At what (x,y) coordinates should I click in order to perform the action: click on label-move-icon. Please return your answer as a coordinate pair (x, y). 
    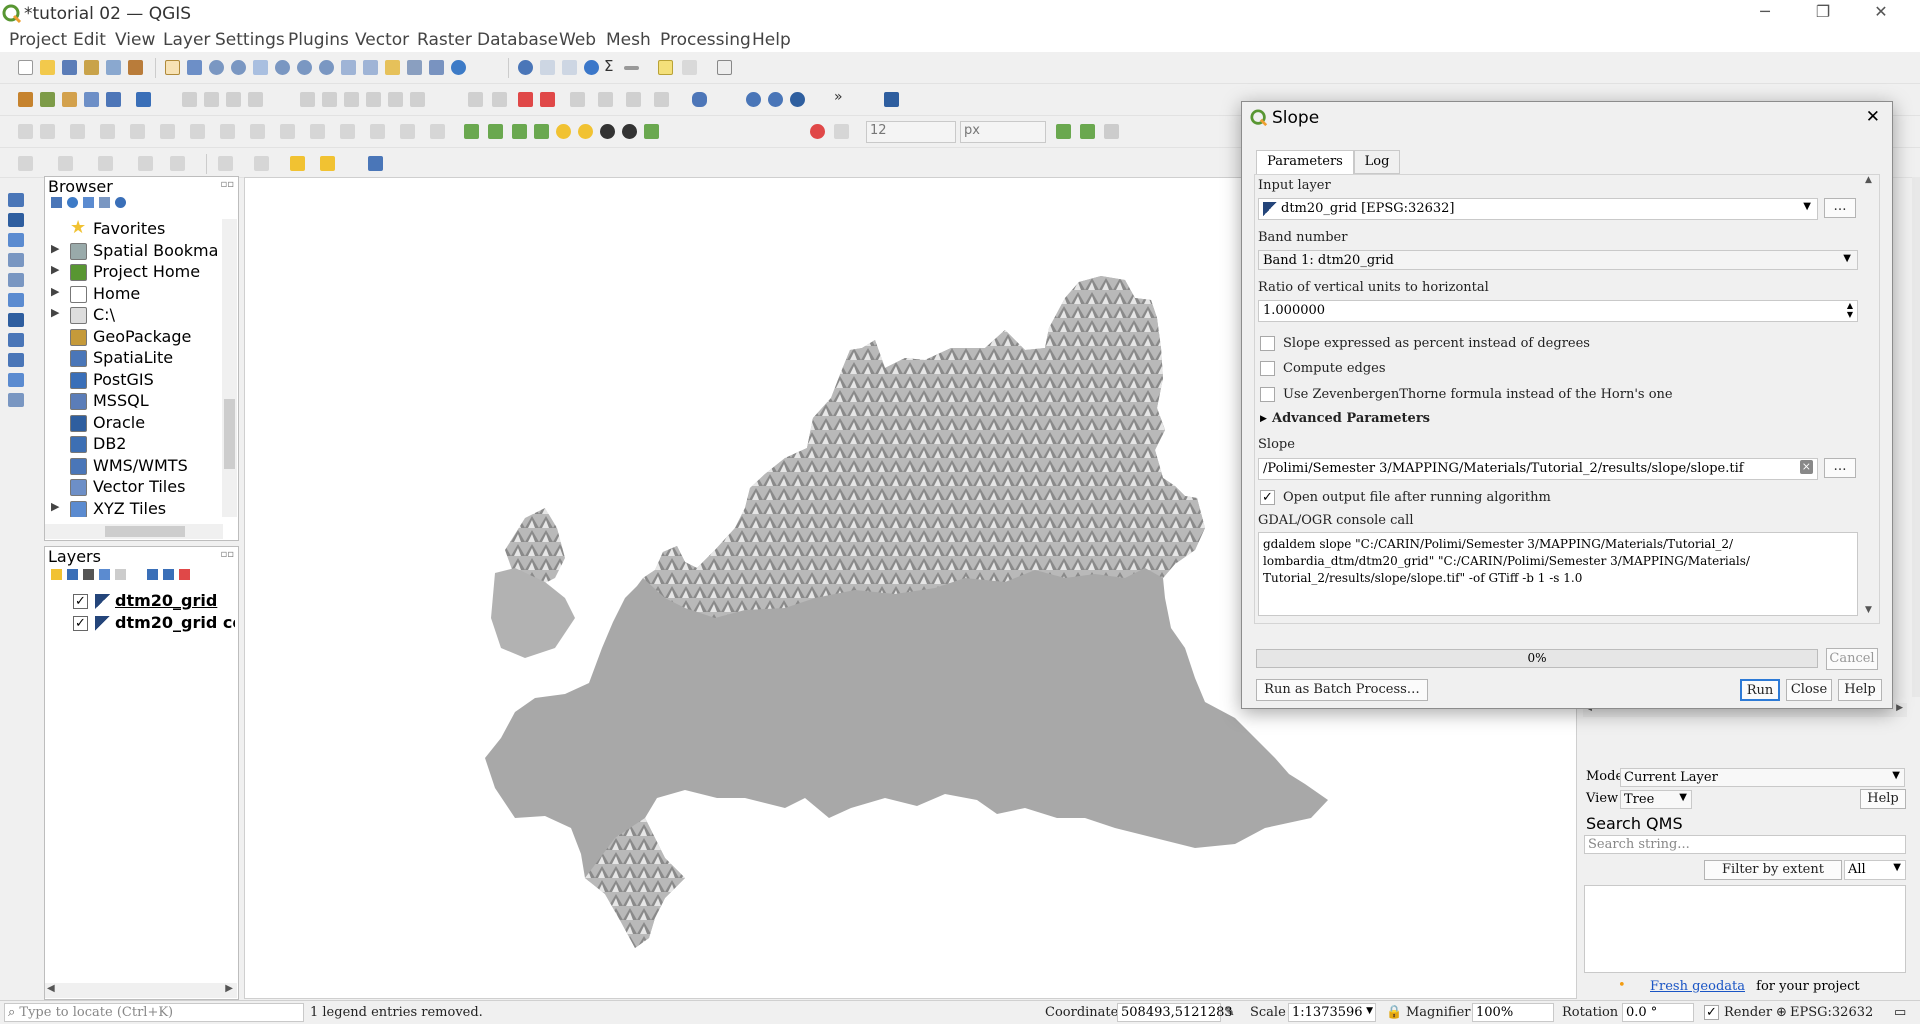
    Looking at the image, I should click on (577, 99).